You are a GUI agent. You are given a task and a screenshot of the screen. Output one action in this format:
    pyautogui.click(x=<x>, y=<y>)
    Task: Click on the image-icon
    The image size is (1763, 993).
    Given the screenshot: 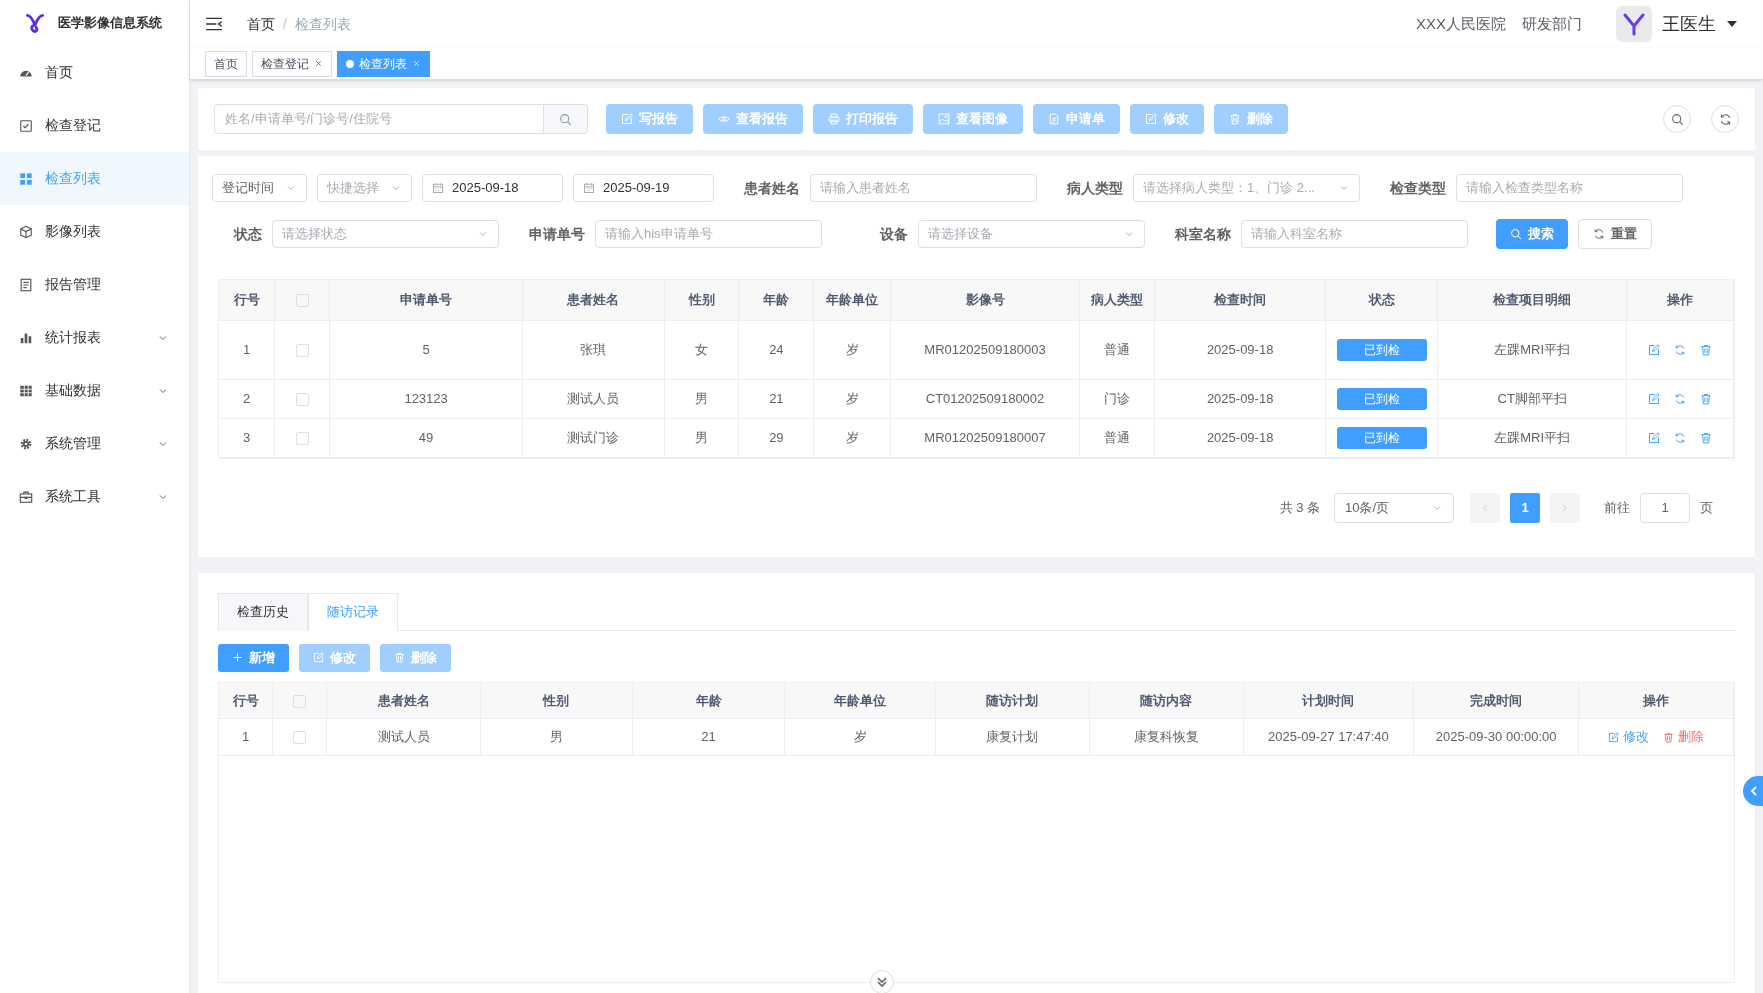 What is the action you would take?
    pyautogui.click(x=944, y=119)
    